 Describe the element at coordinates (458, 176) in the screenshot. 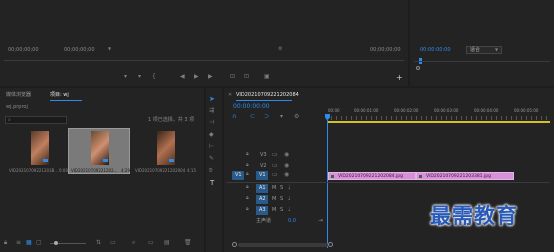

I see `clip-name: VID20210709221203381.jpg` at that location.